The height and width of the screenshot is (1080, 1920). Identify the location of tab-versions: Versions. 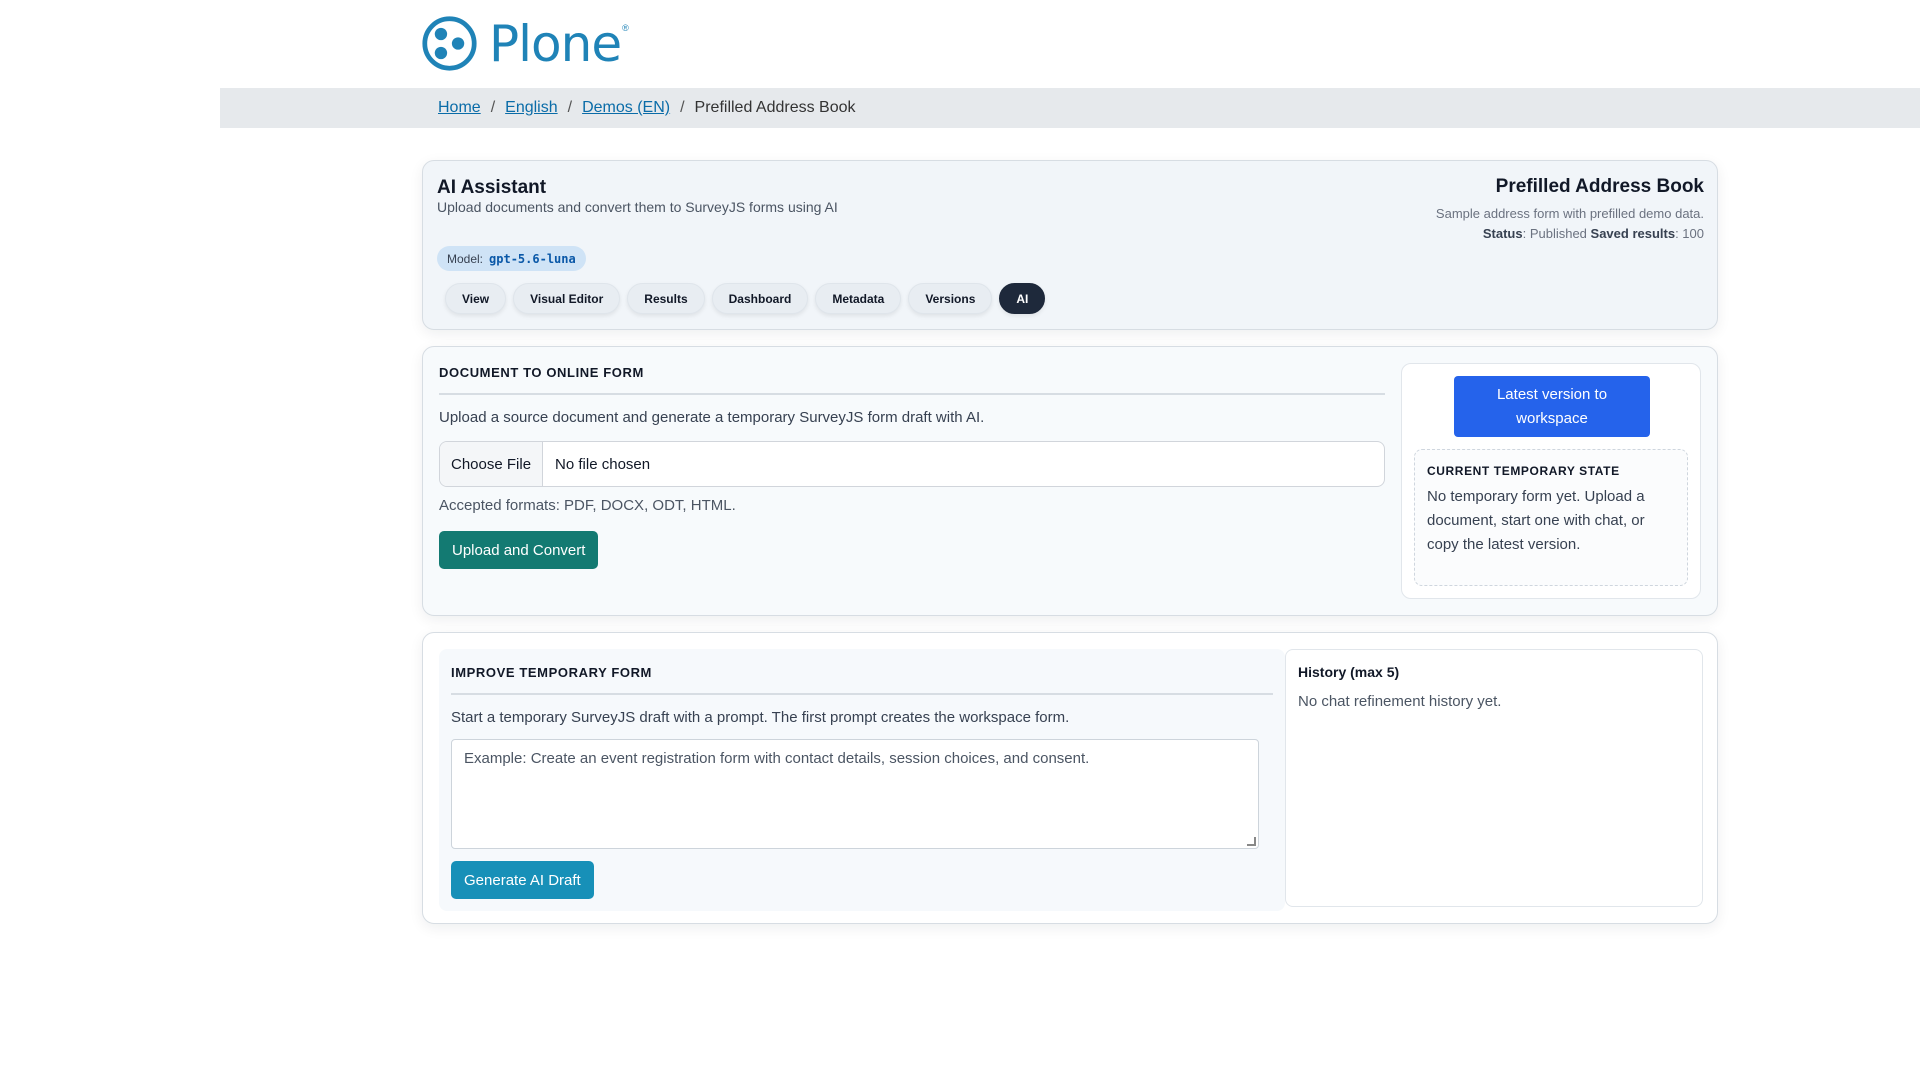
(950, 298).